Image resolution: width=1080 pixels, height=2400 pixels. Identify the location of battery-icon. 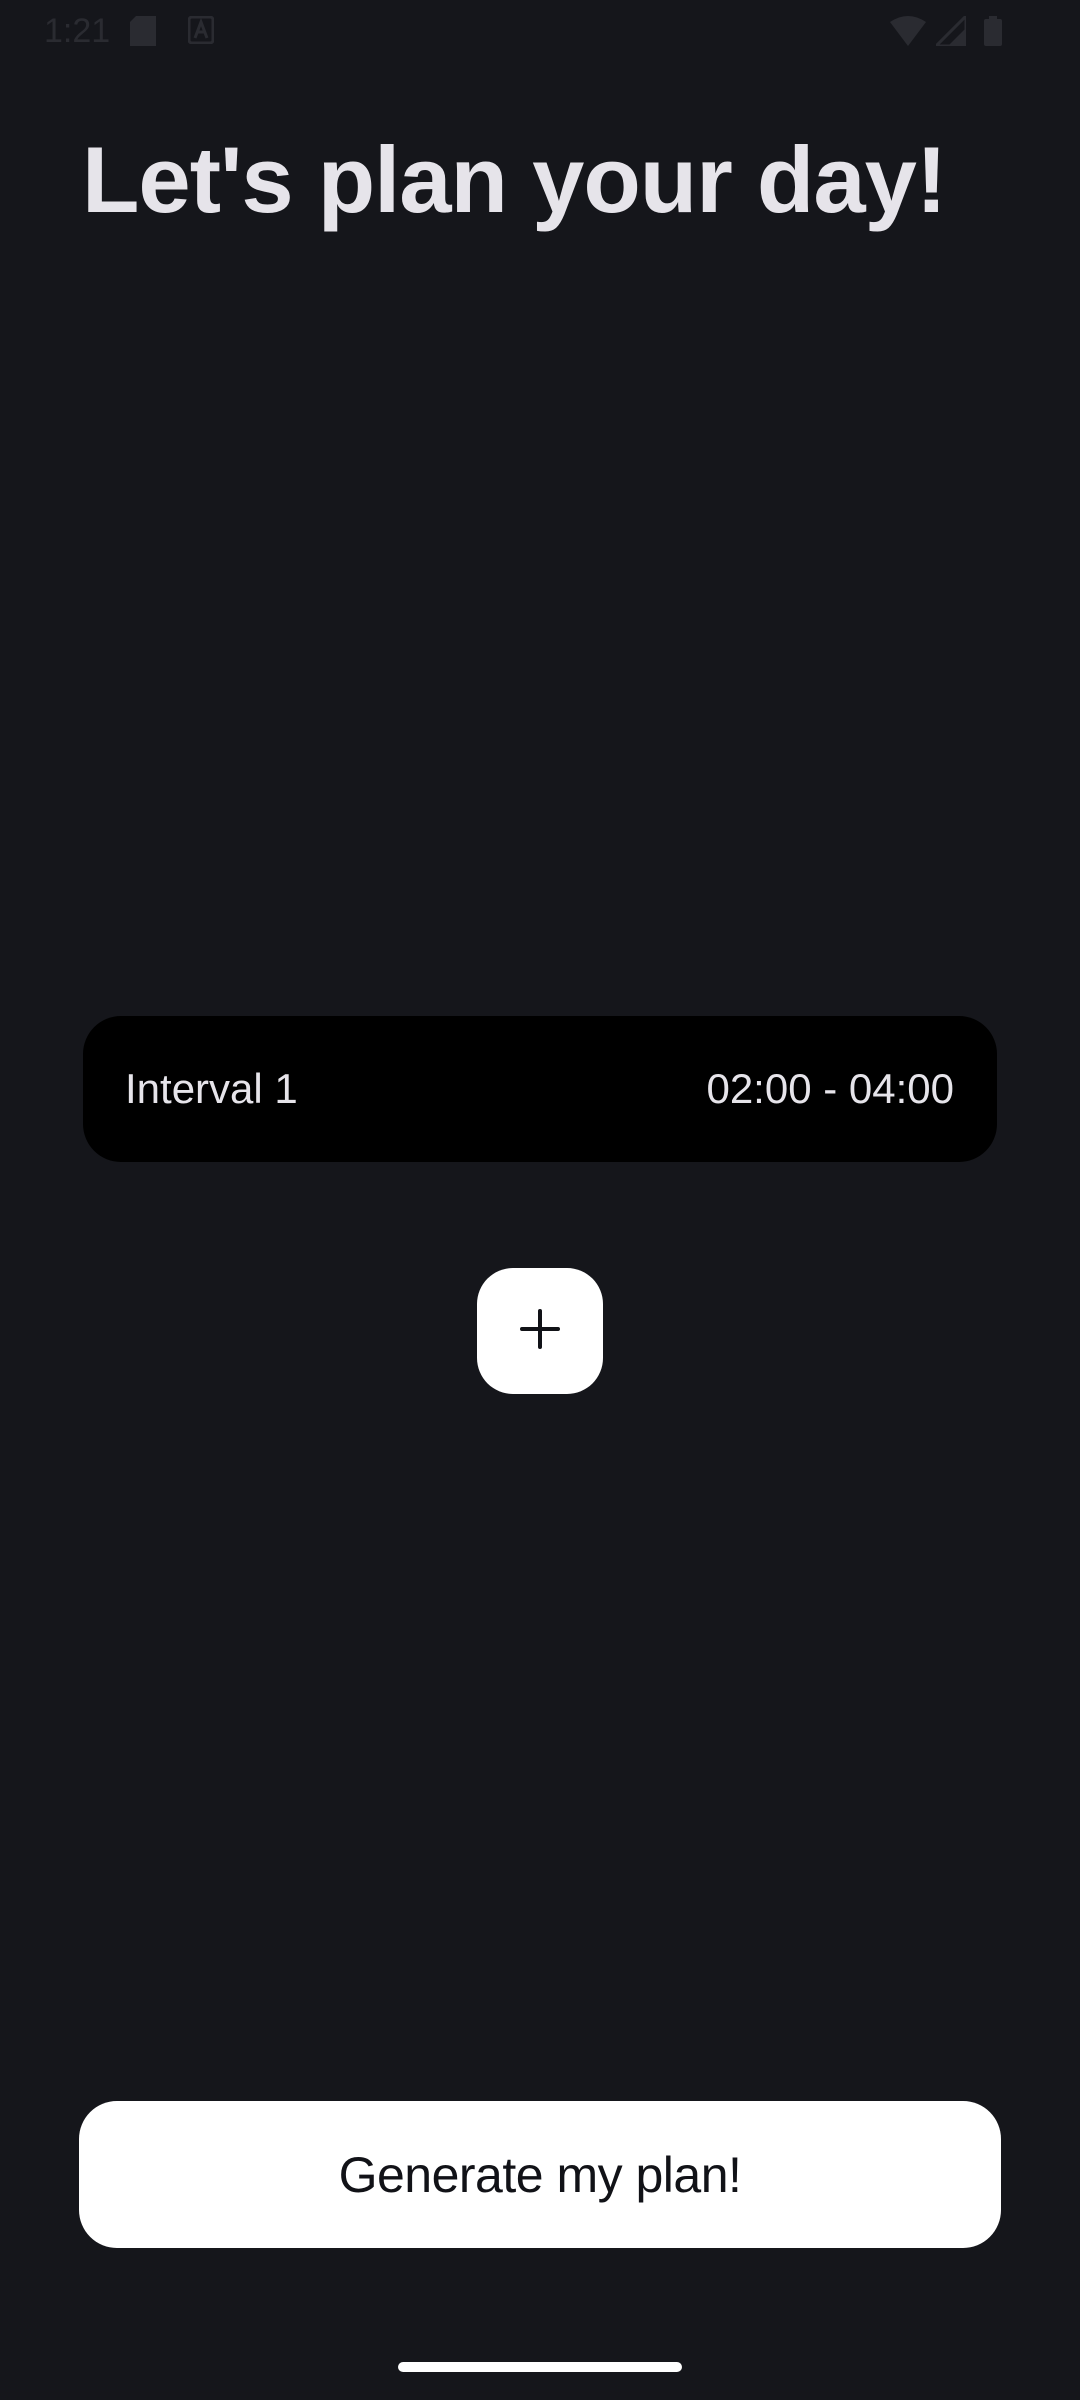
(993, 31).